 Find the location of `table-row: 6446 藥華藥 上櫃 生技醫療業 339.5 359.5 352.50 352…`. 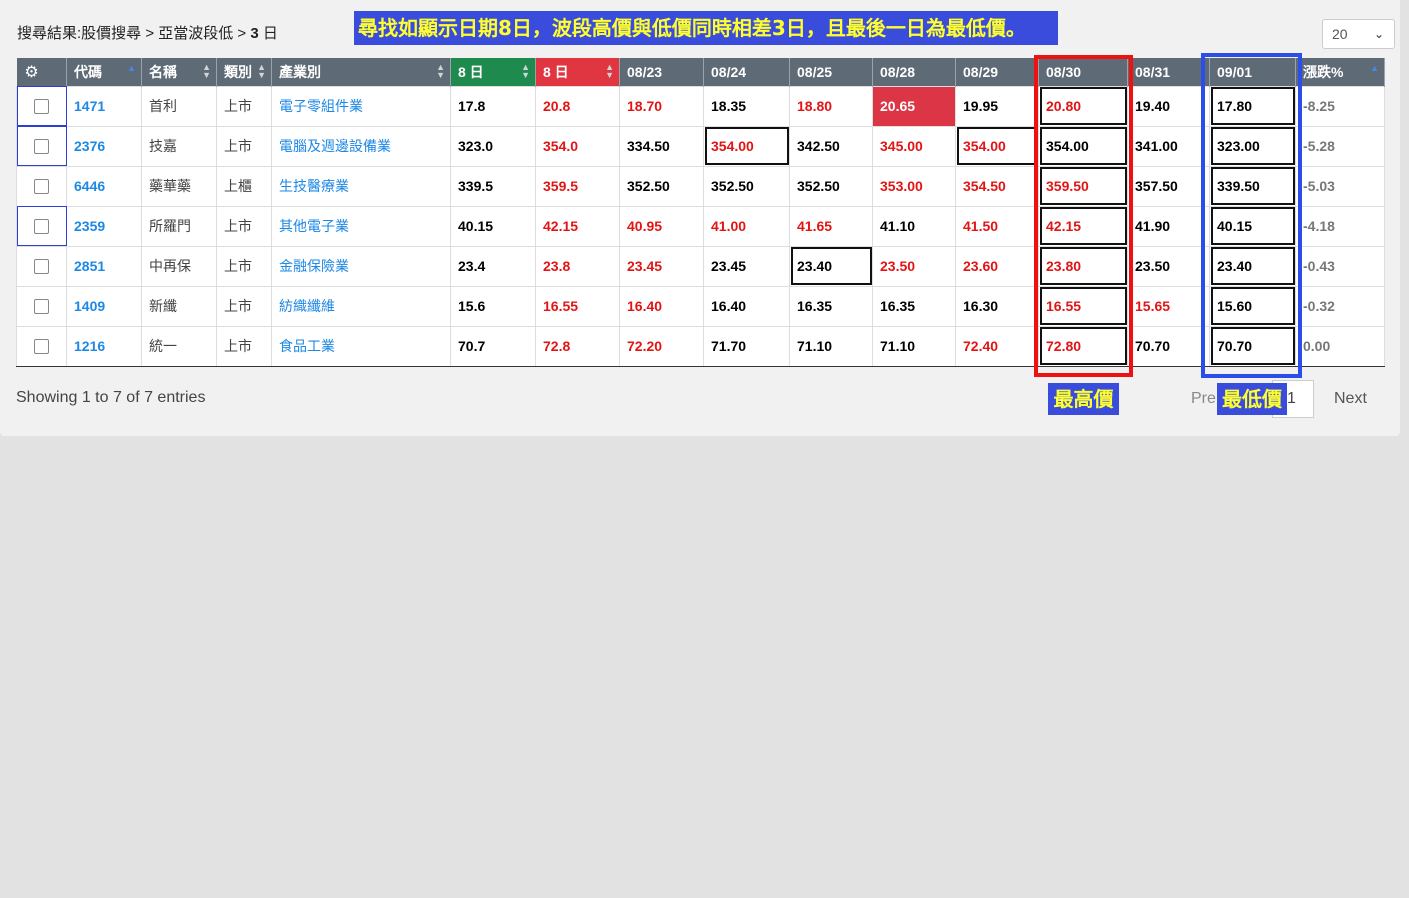

table-row: 6446 藥華藥 上櫃 生技醫療業 339.5 359.5 352.50 352… is located at coordinates (700, 186).